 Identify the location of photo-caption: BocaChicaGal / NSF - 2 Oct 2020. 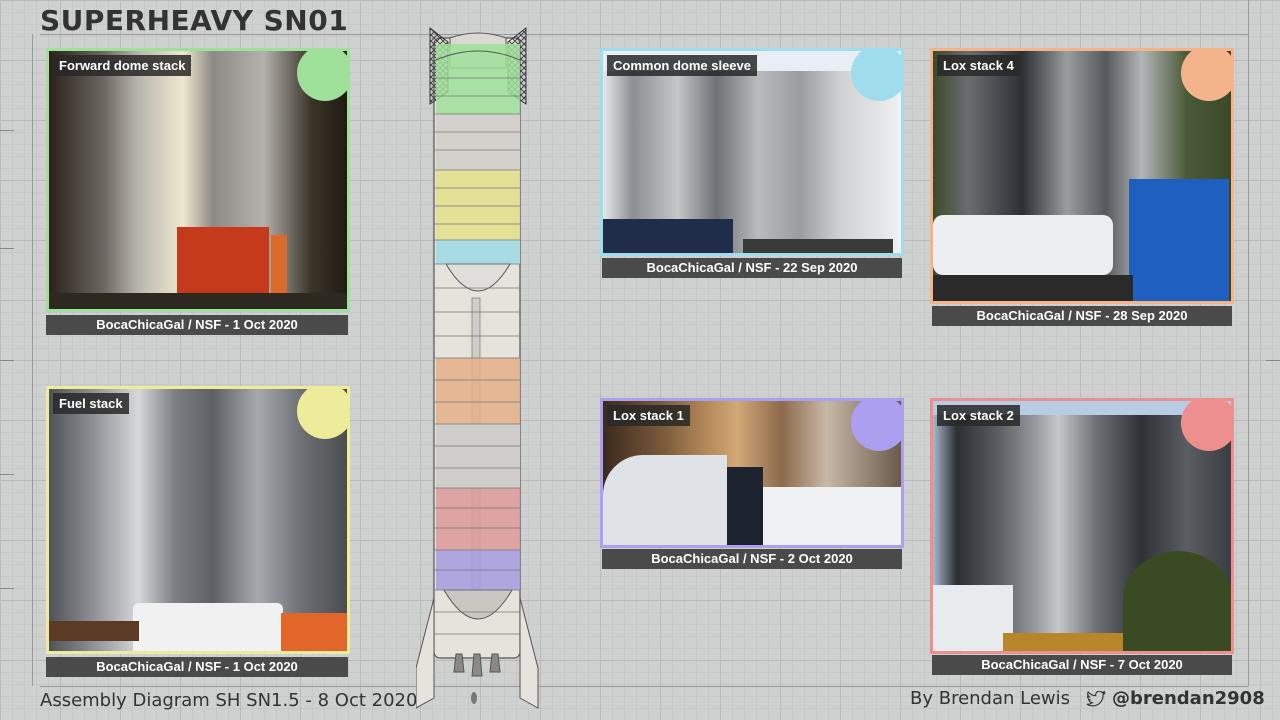
(752, 559).